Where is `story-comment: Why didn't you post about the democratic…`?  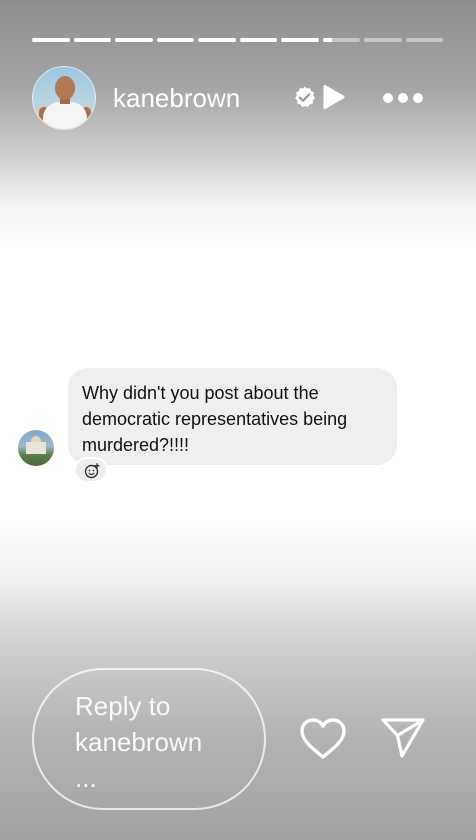 story-comment: Why didn't you post about the democratic… is located at coordinates (208, 428).